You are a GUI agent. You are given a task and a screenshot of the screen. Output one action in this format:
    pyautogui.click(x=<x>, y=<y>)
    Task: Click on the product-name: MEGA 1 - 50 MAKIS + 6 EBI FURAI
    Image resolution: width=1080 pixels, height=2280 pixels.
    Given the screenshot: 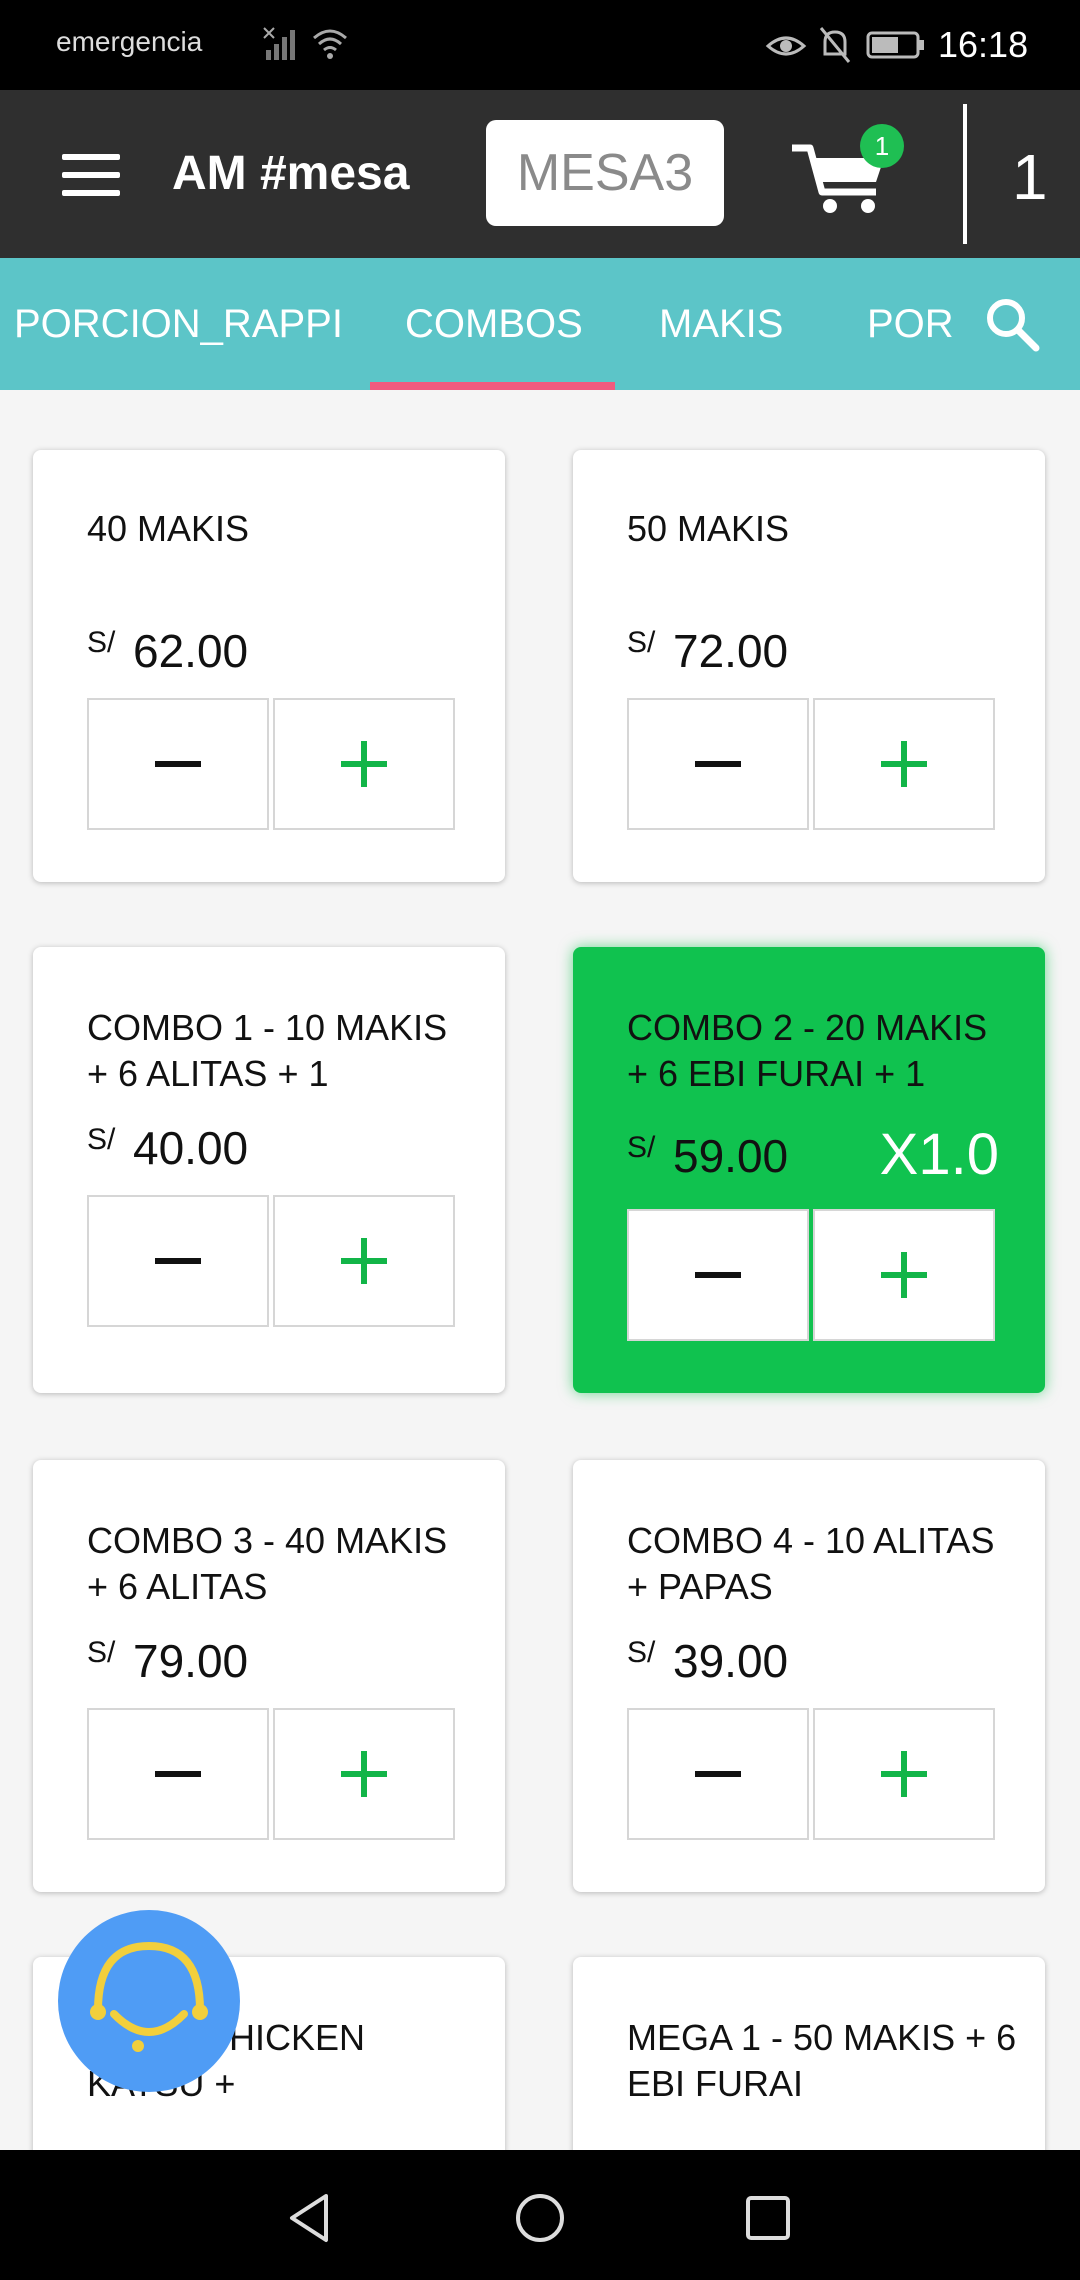 What is the action you would take?
    pyautogui.click(x=822, y=2060)
    